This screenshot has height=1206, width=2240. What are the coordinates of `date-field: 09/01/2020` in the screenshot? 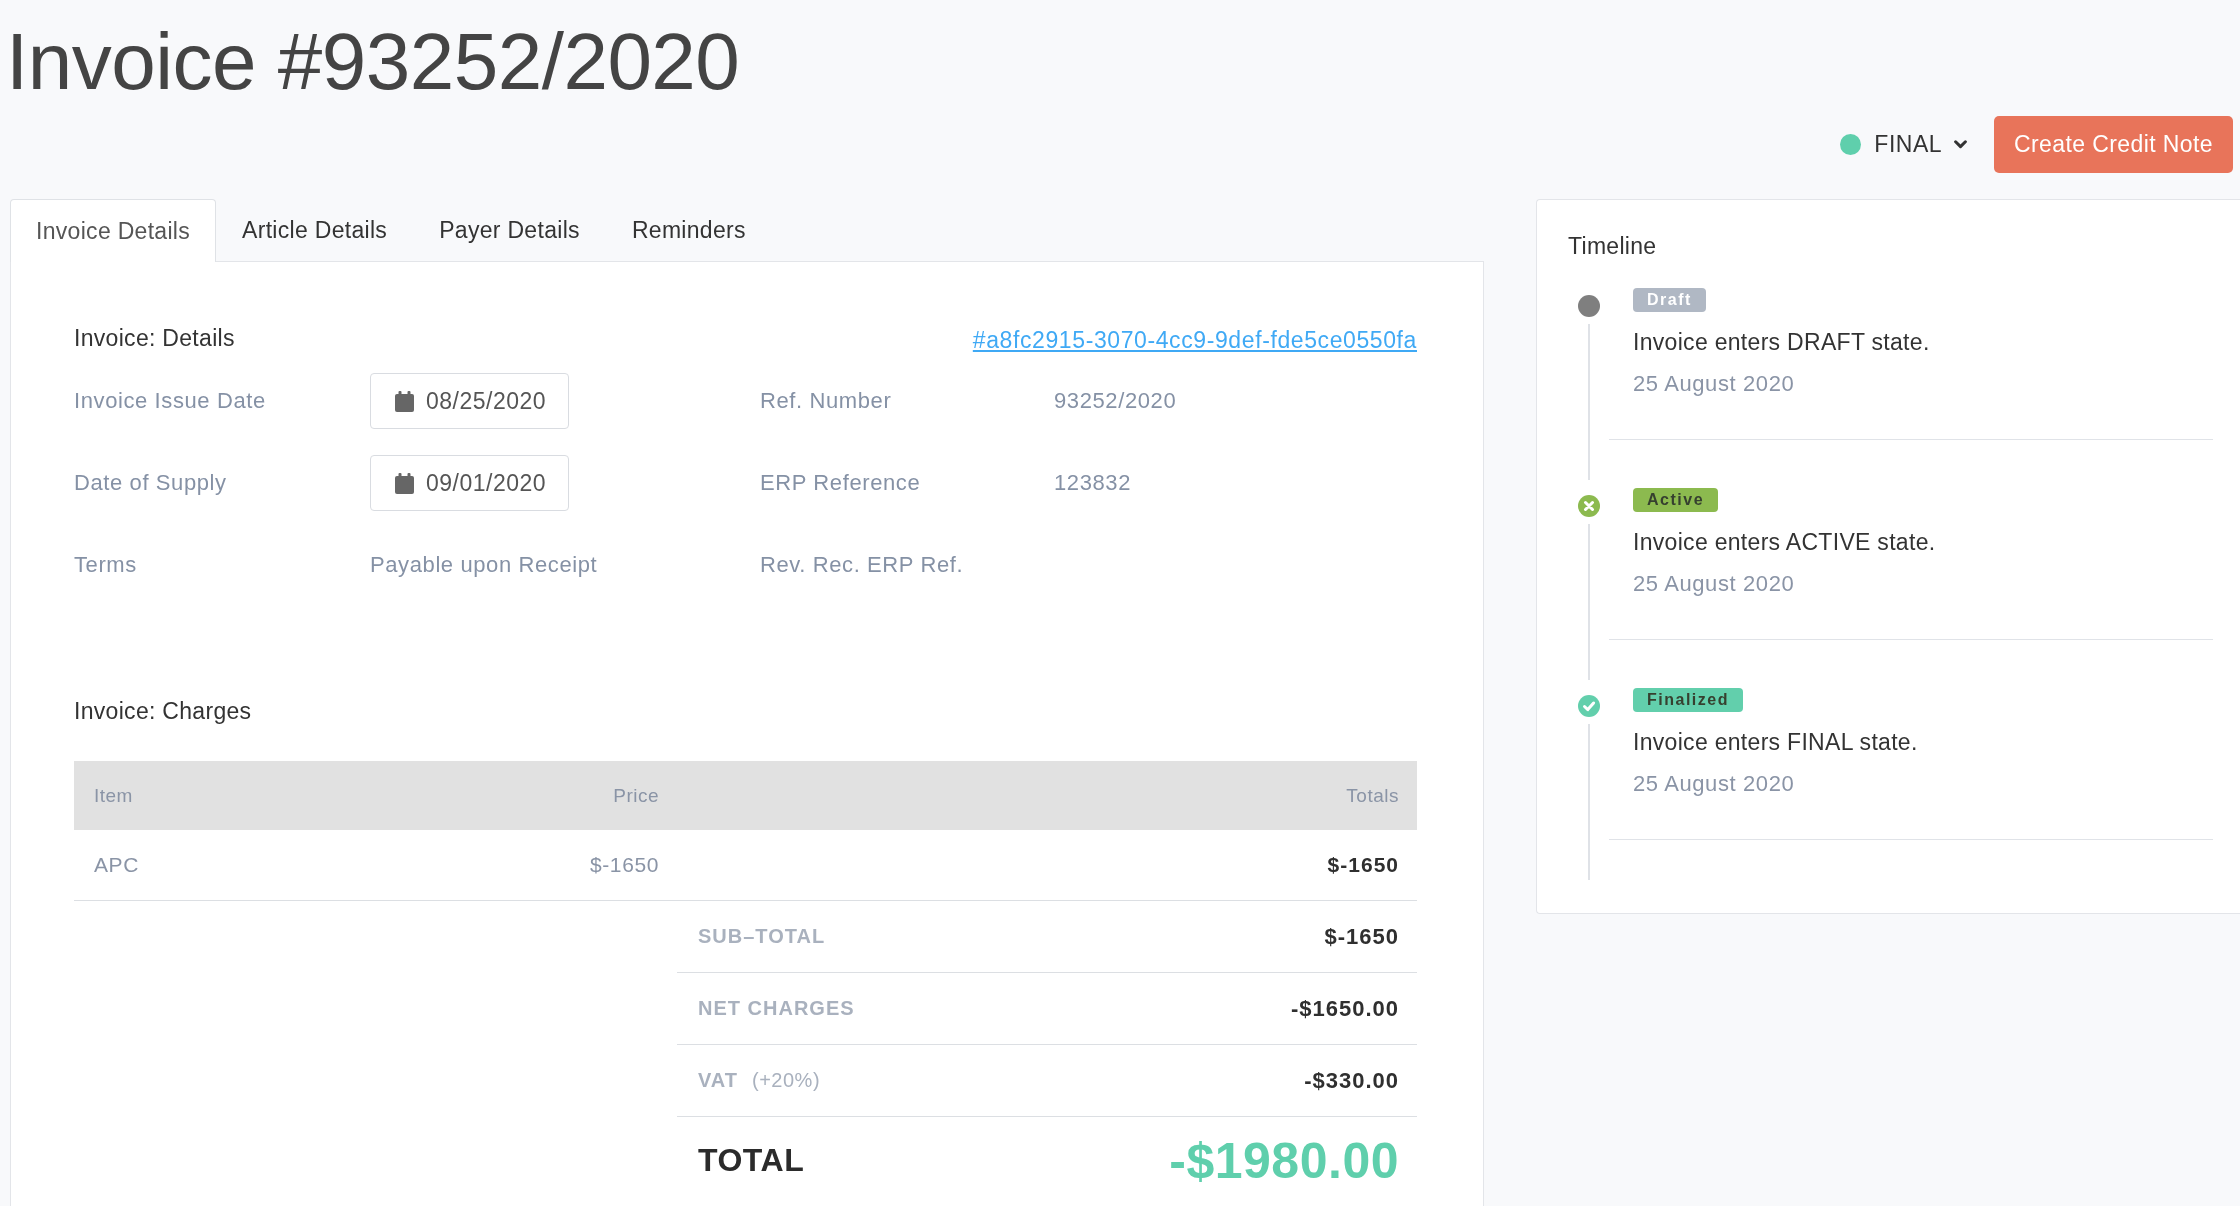 It's located at (470, 483).